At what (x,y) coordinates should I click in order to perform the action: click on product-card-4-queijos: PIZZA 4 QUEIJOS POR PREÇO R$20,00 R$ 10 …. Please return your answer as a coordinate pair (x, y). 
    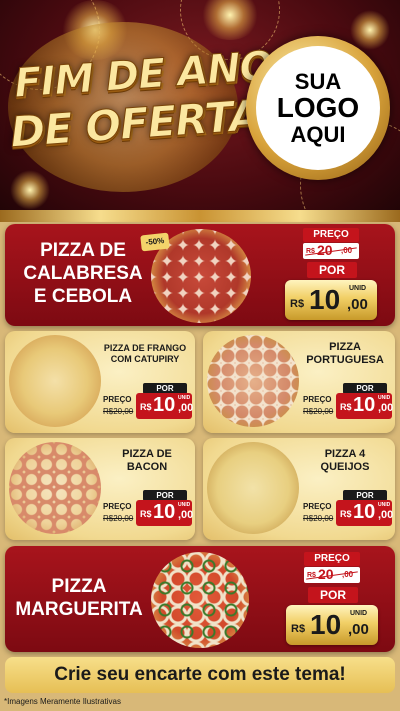
    Looking at the image, I should click on (299, 489).